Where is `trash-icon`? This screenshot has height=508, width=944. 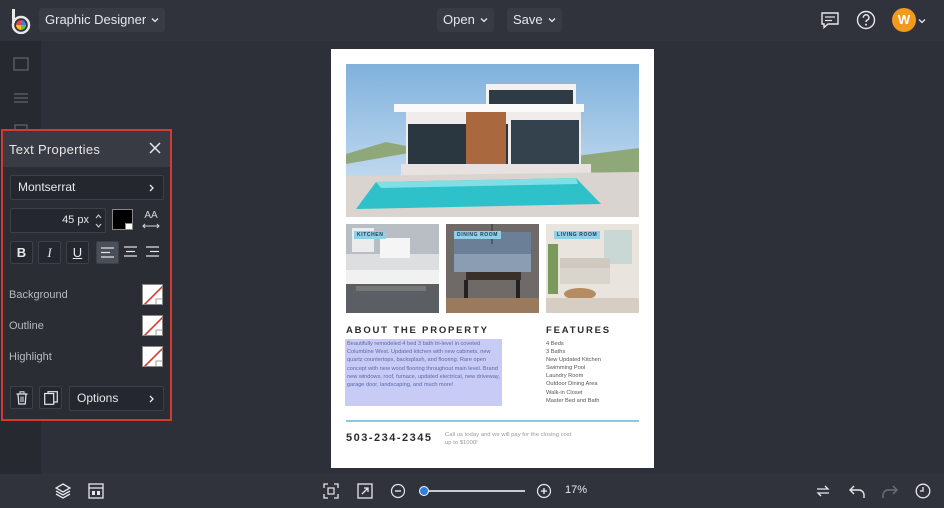 trash-icon is located at coordinates (21, 397).